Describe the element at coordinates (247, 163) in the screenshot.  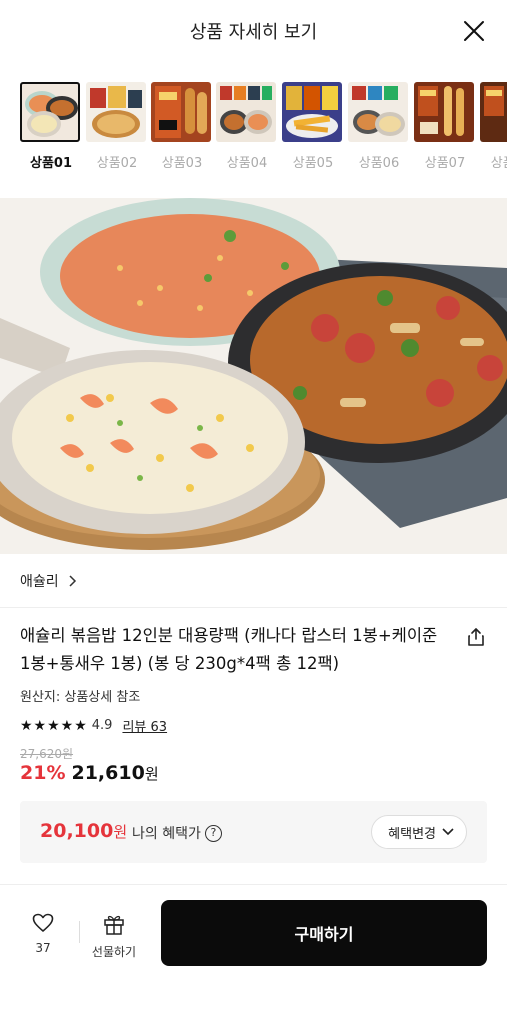
I see `thumbnail-label: 상품04` at that location.